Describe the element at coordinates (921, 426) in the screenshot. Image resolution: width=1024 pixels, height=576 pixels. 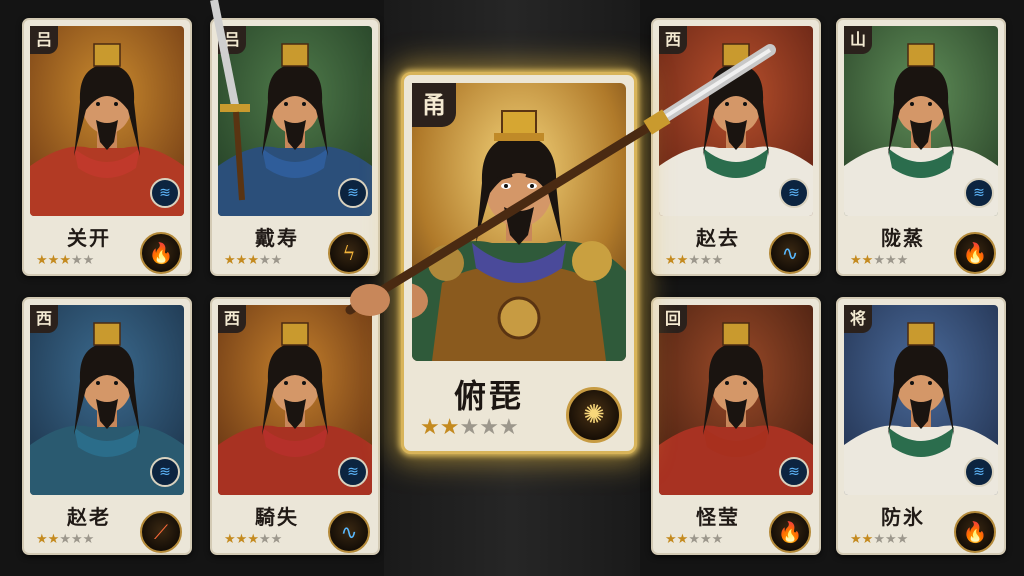
I see `hero-card: 将 ≋ 防氷 ★★★★★ 🔥` at that location.